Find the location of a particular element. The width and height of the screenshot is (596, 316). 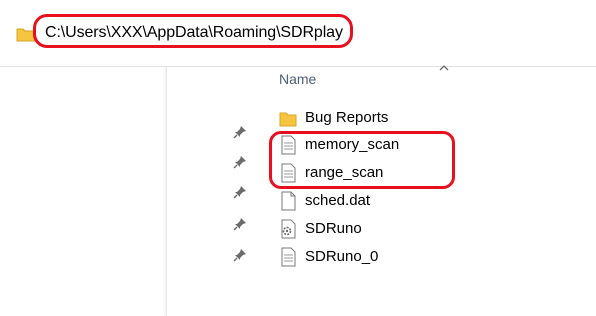

file-name: sched.dat is located at coordinates (338, 200).